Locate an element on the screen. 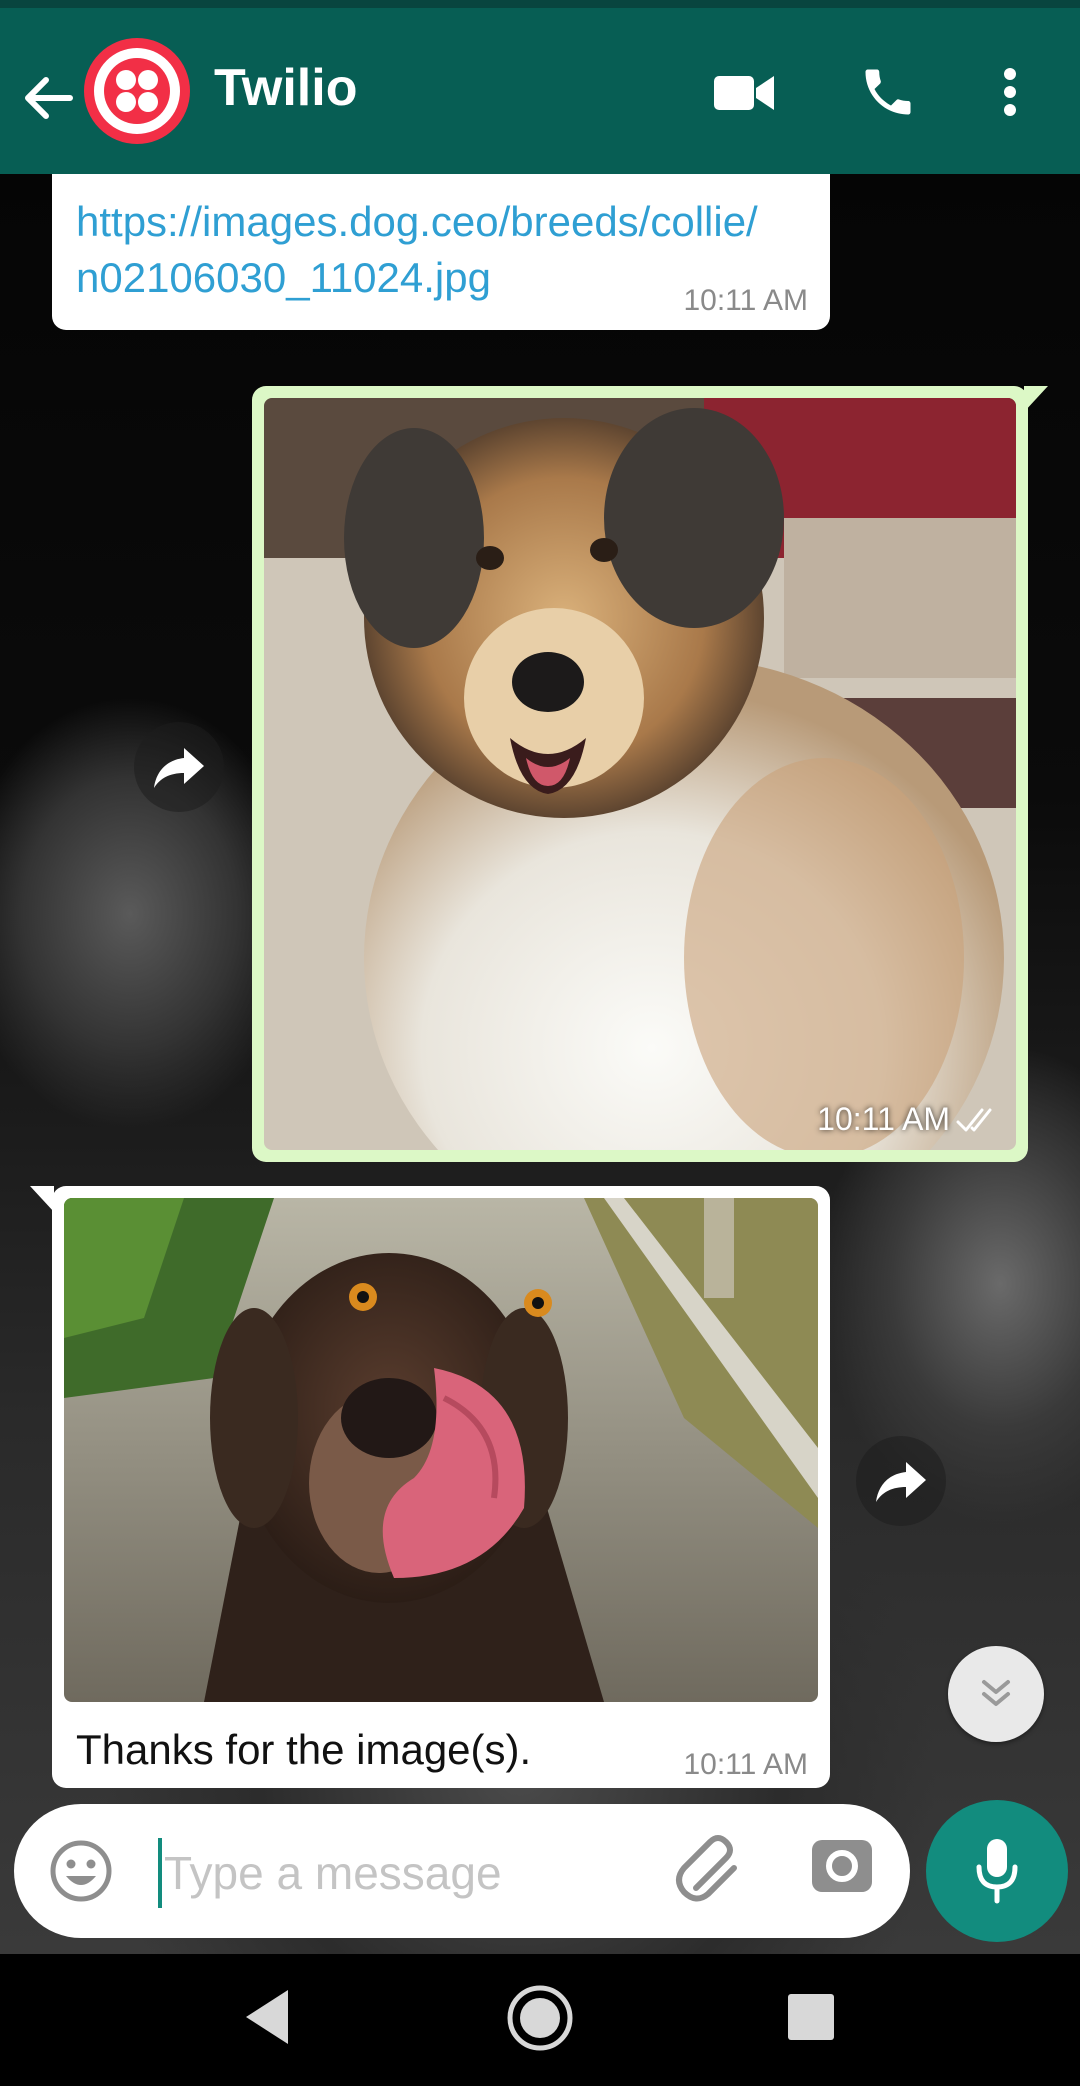 The width and height of the screenshot is (1080, 2086). mic-icon is located at coordinates (997, 1871).